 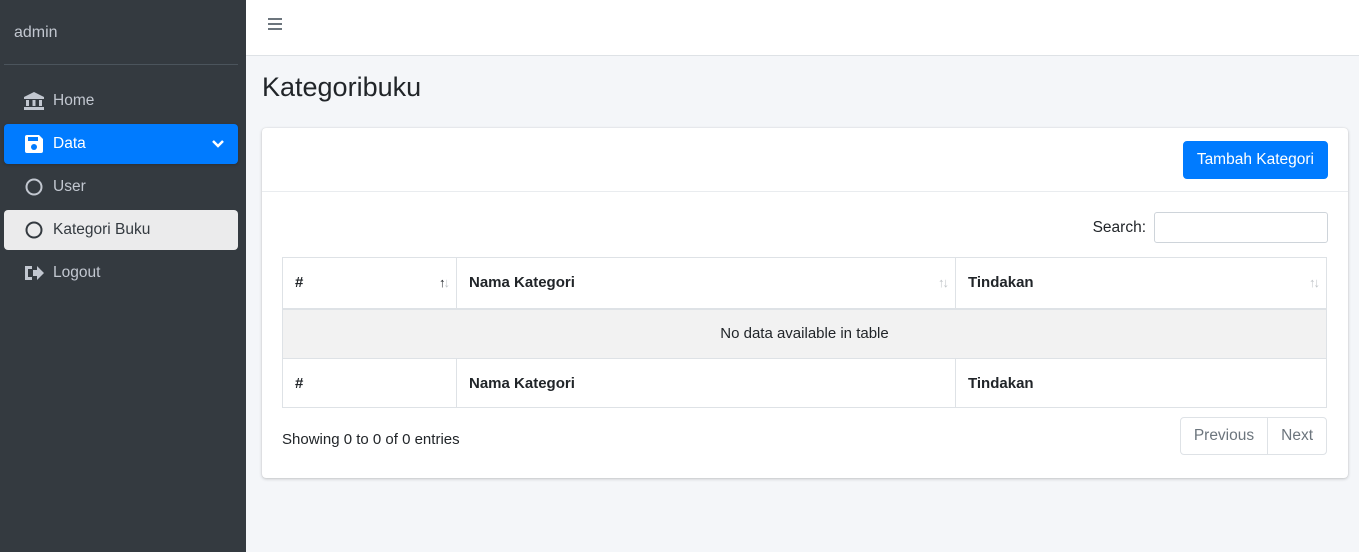 What do you see at coordinates (277, 27) in the screenshot?
I see `menu-icon` at bounding box center [277, 27].